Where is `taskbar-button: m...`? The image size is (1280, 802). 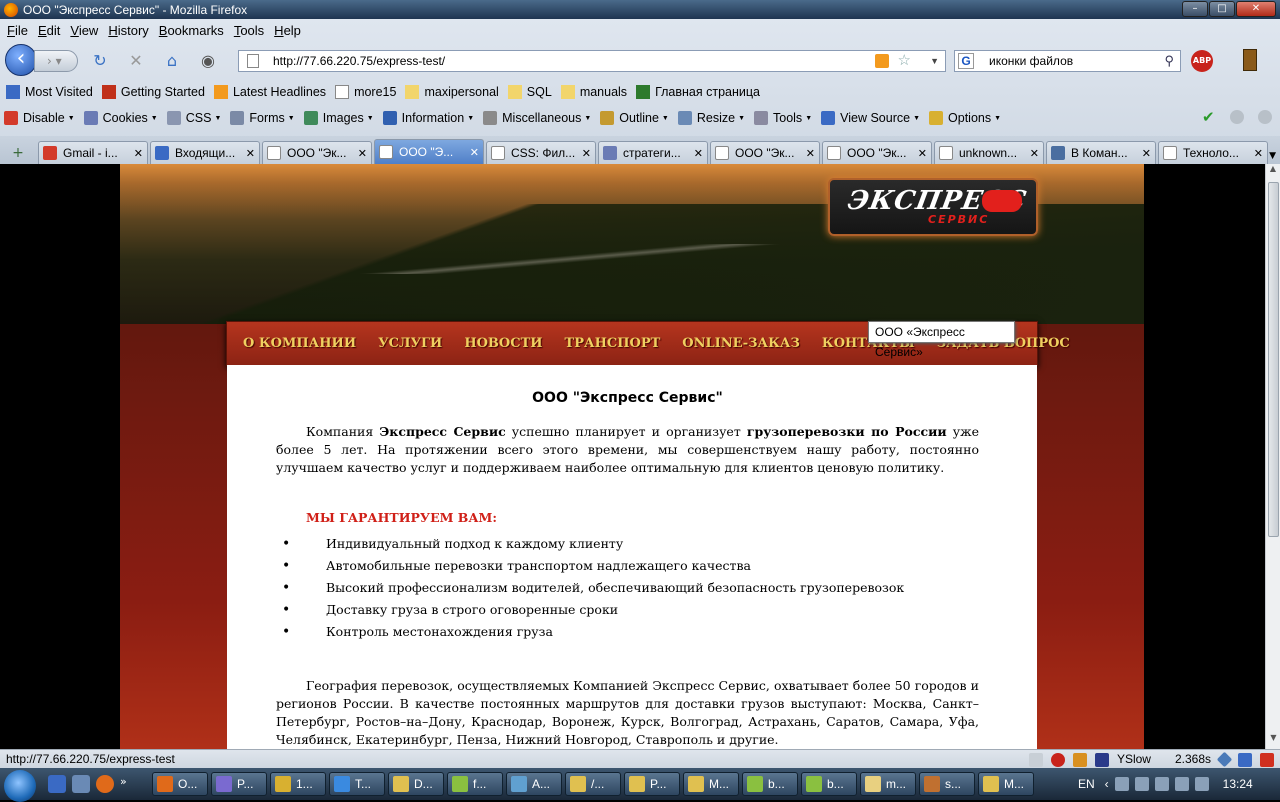 taskbar-button: m... is located at coordinates (888, 784).